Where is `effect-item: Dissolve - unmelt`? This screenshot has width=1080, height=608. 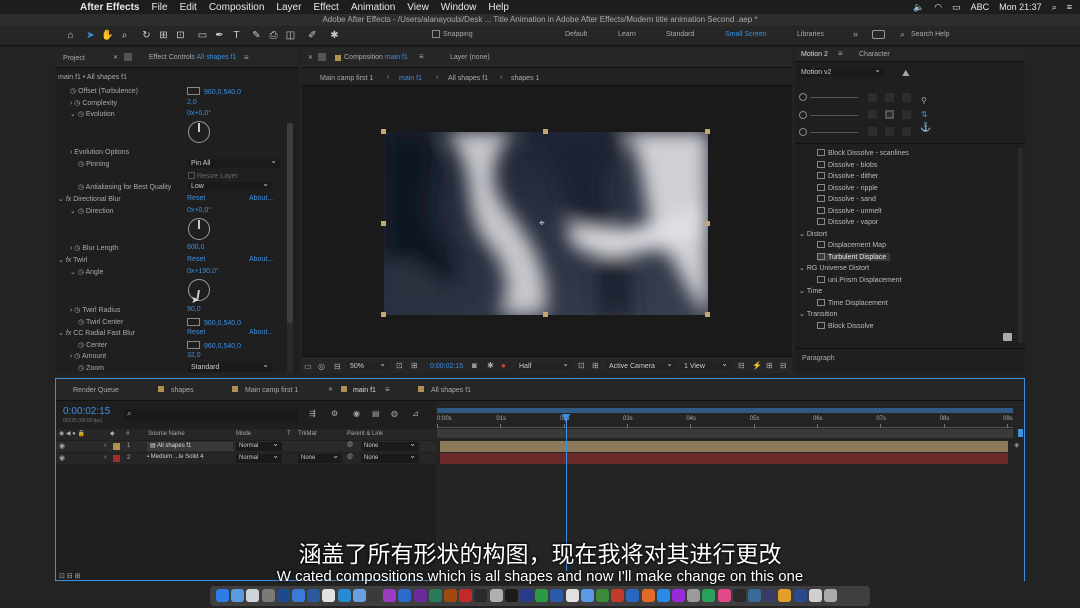 effect-item: Dissolve - unmelt is located at coordinates (849, 210).